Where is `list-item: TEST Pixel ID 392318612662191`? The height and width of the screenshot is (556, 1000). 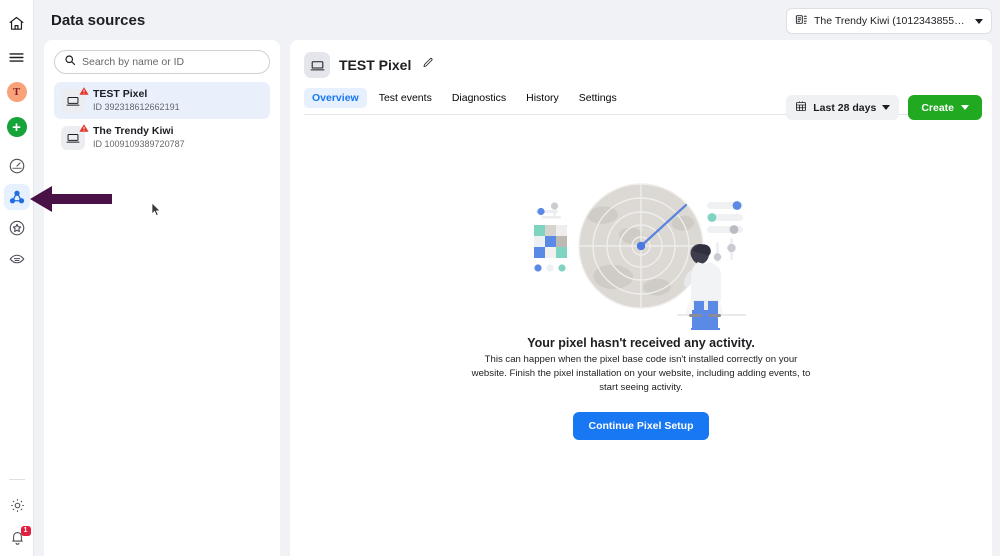 list-item: TEST Pixel ID 392318612662191 is located at coordinates (162, 100).